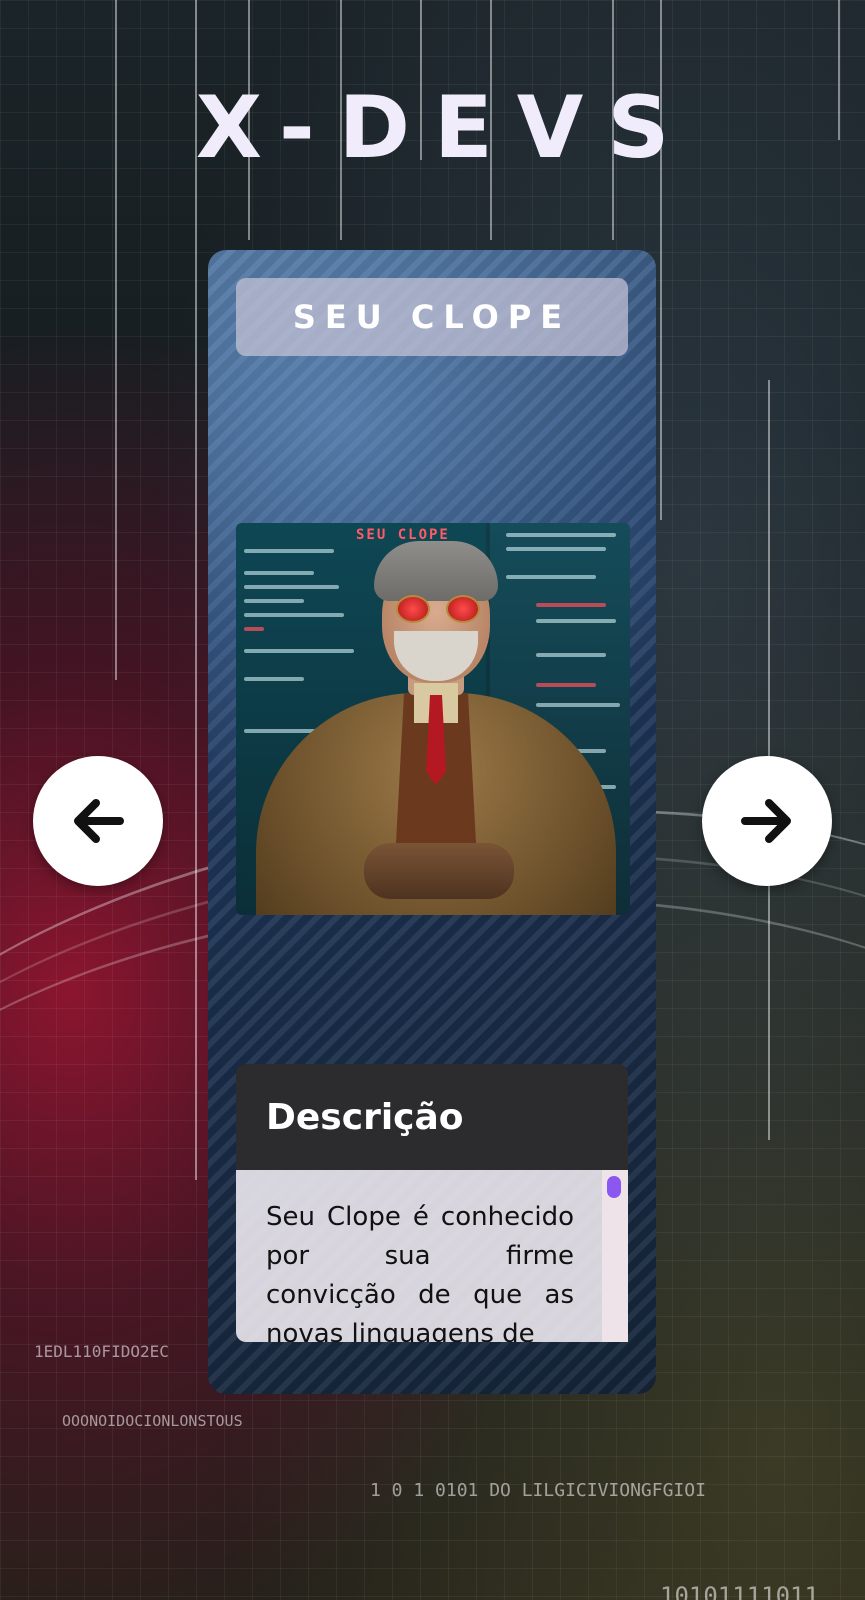 This screenshot has height=1600, width=865. What do you see at coordinates (365, 1117) in the screenshot?
I see `description-title: Descrição` at bounding box center [365, 1117].